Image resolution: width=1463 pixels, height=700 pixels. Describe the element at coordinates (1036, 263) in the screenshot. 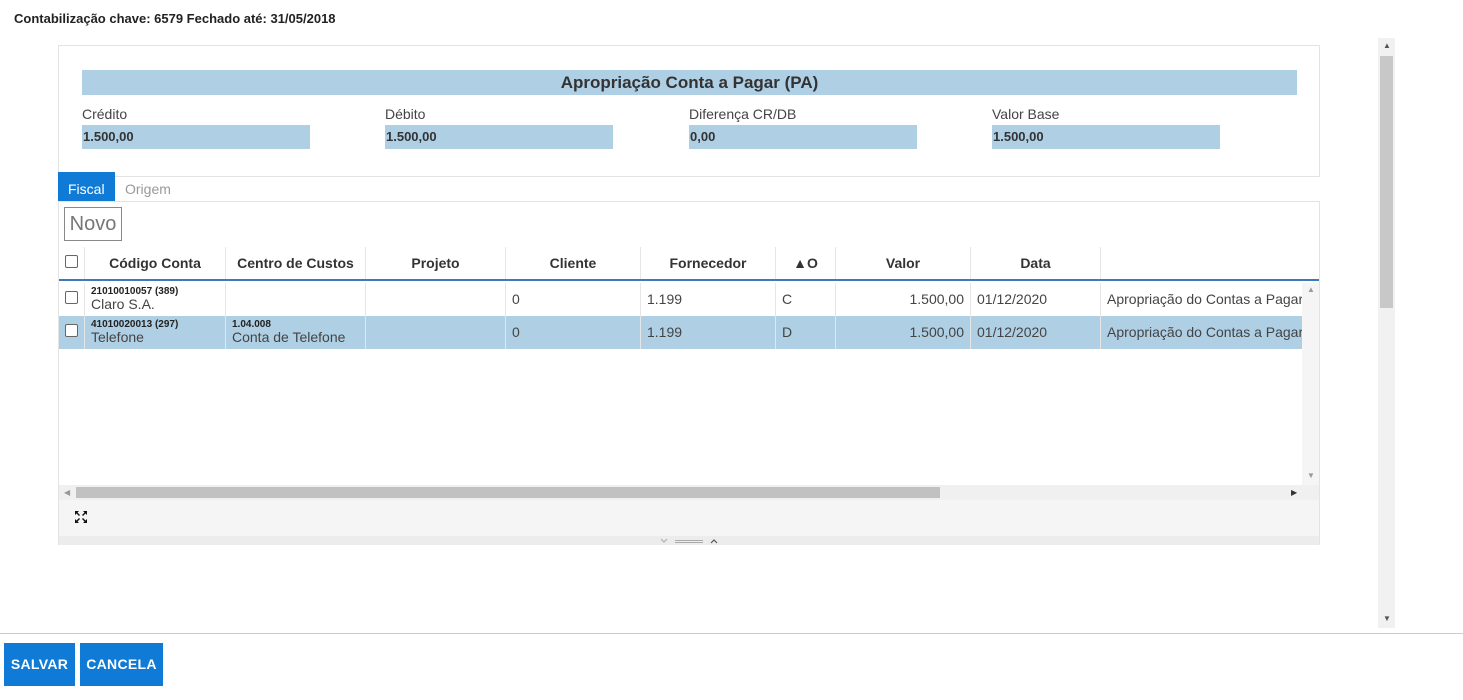

I see `col-data: Data` at that location.